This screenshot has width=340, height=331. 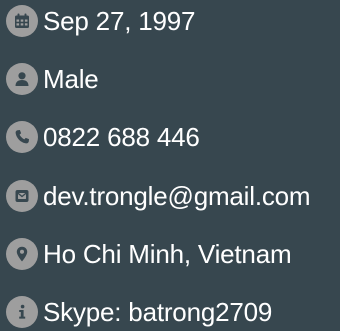 I want to click on location-text: Ho Chi Minh, Vietnam, so click(x=167, y=254).